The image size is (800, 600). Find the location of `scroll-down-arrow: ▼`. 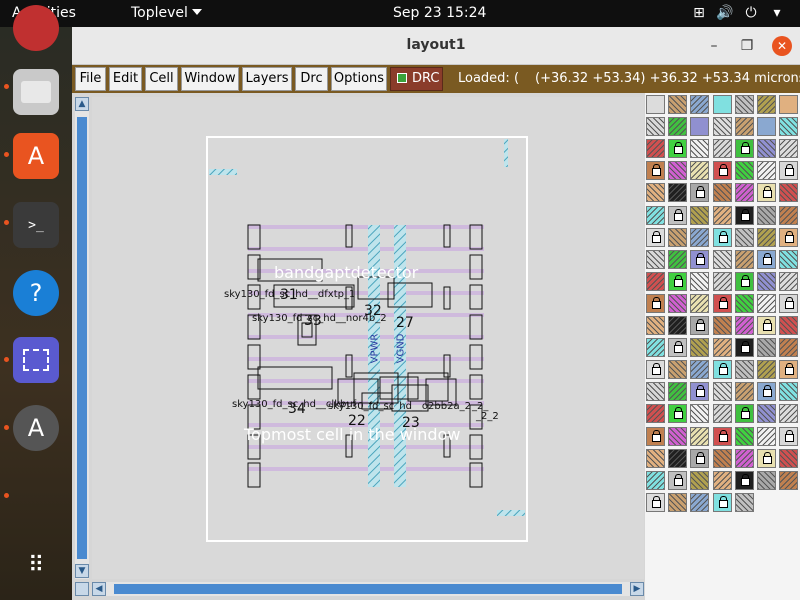

scroll-down-arrow: ▼ is located at coordinates (82, 571).